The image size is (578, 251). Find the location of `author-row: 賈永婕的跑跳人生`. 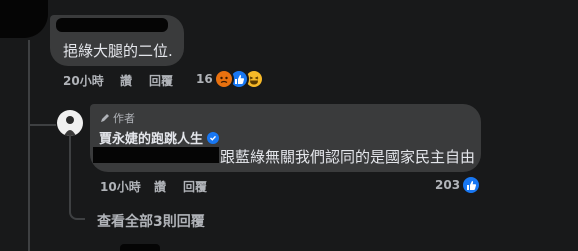

author-row: 賈永婕的跑跳人生 is located at coordinates (159, 137).